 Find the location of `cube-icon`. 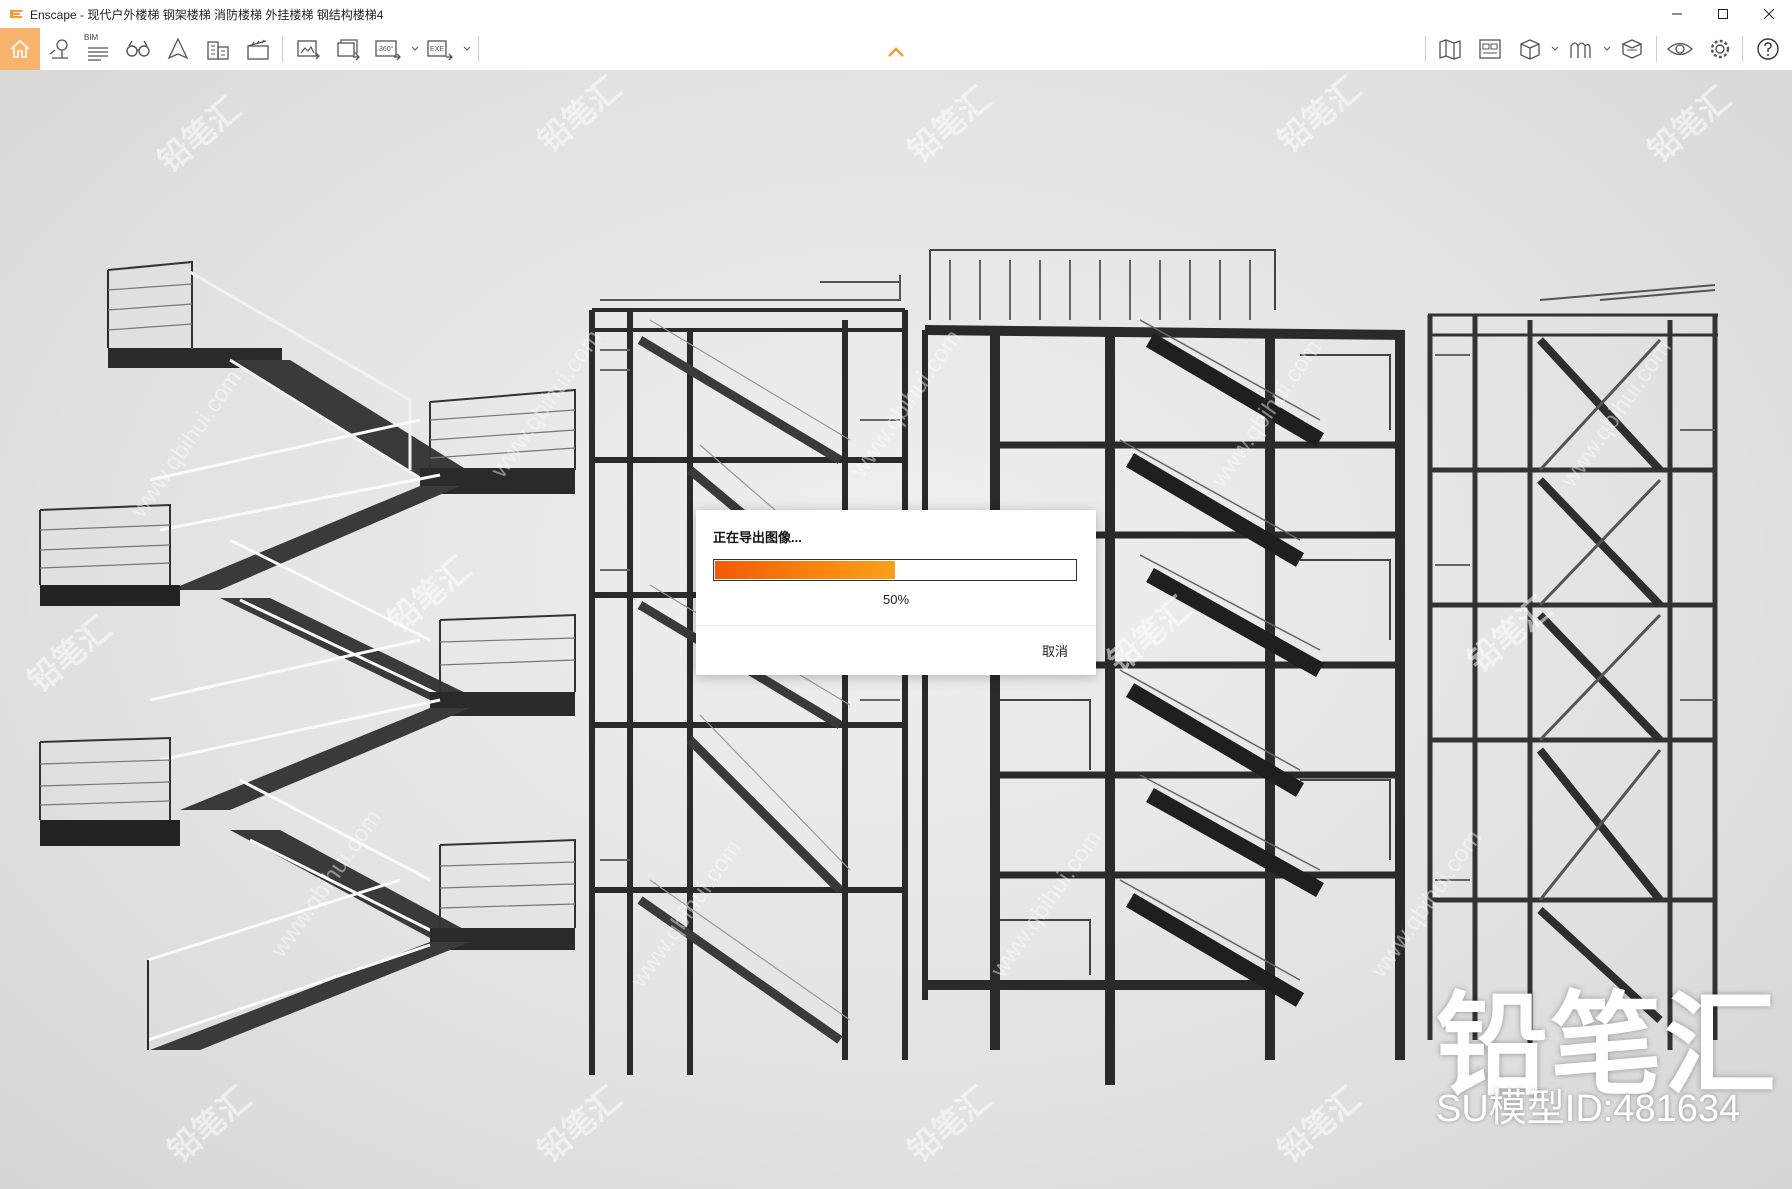

cube-icon is located at coordinates (1530, 49).